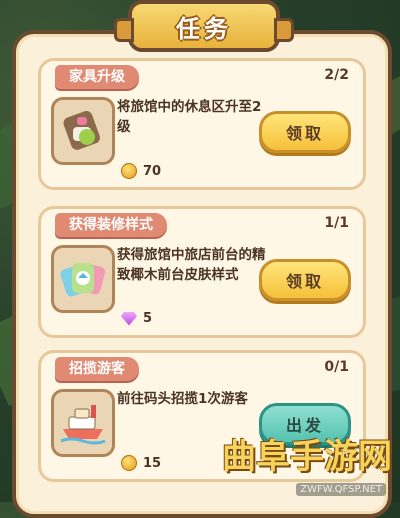  Describe the element at coordinates (152, 463) in the screenshot. I see `reward-amount: 15` at that location.